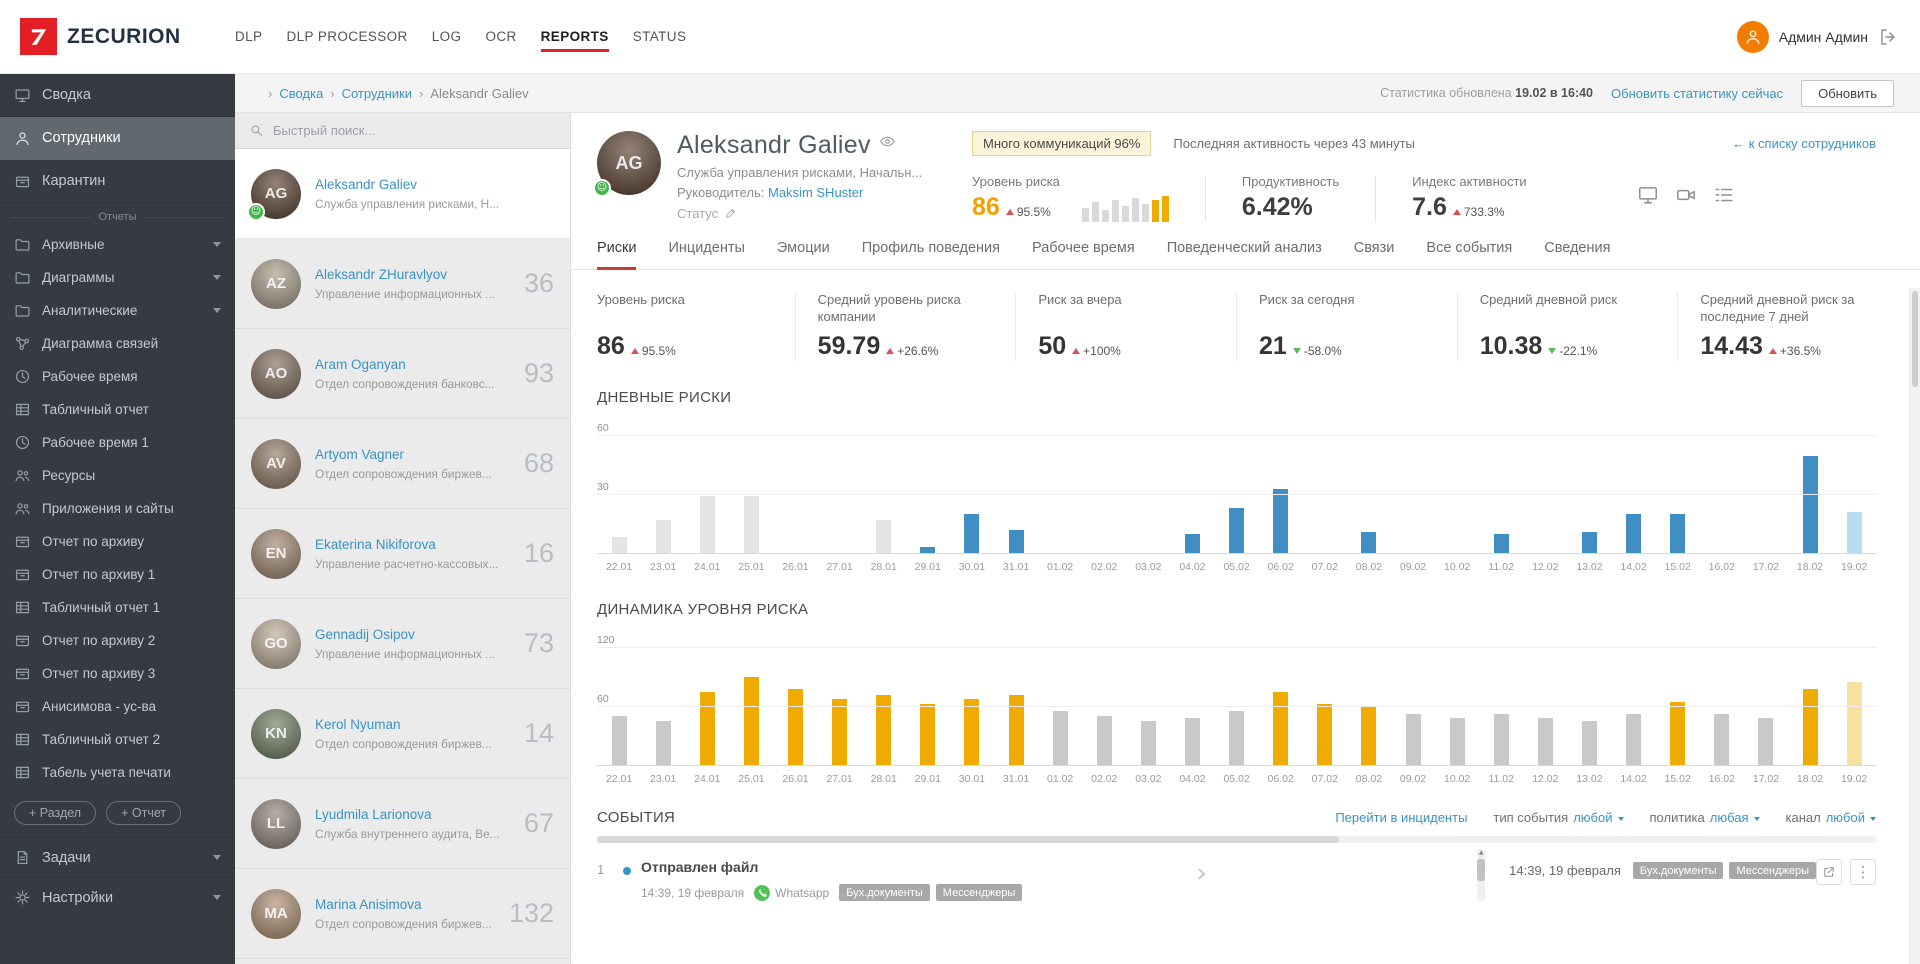 The image size is (1920, 964). I want to click on sidebar-report-item: Табличный отчет 2, so click(117, 739).